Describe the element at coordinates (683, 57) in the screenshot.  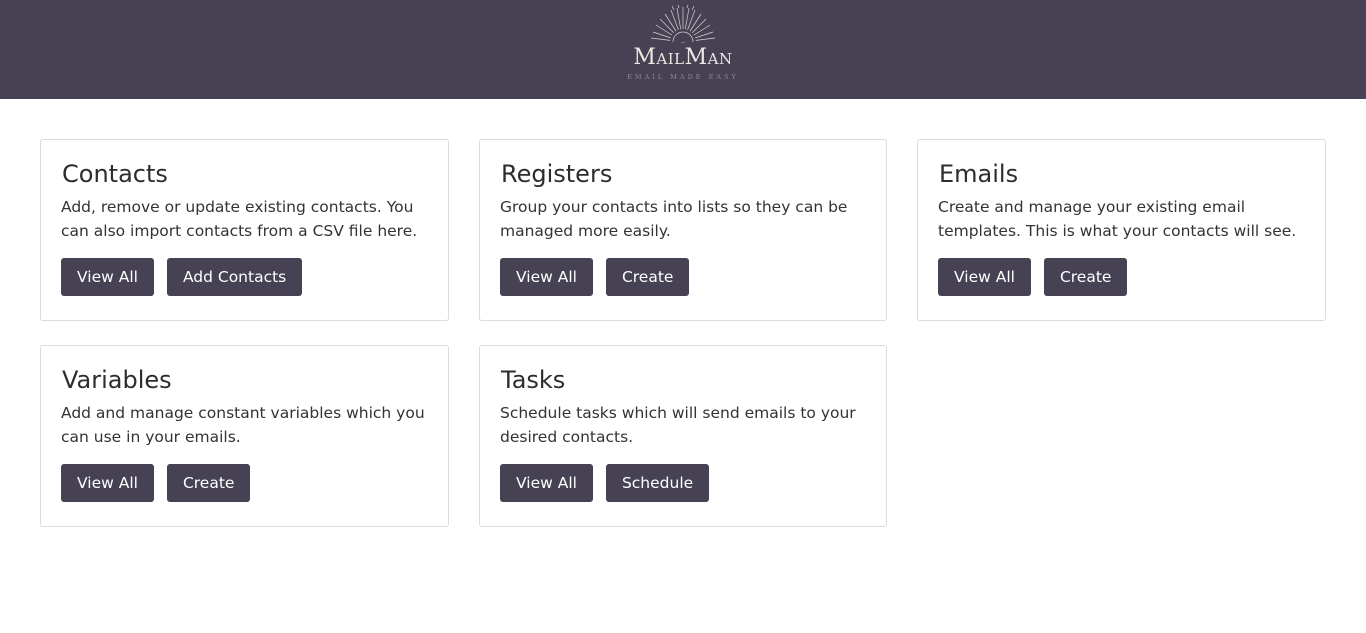
I see `brand-name: MailMan` at that location.